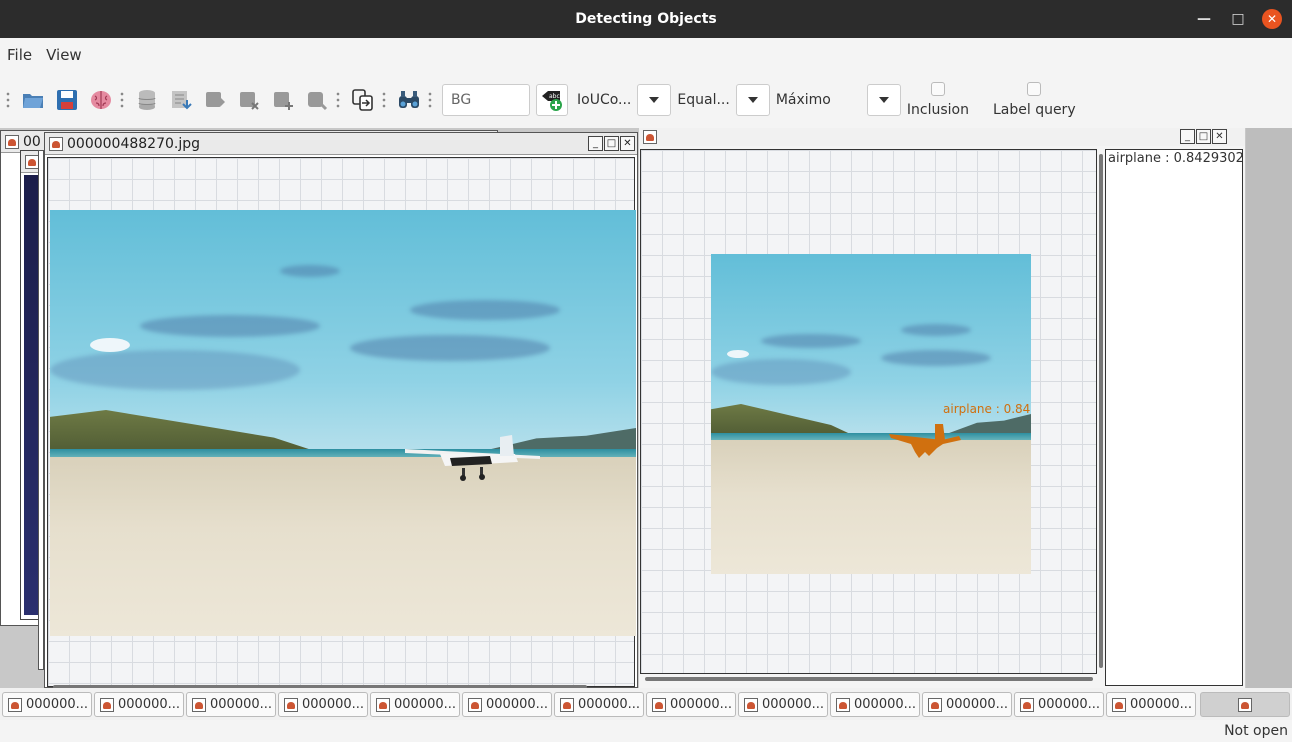 The height and width of the screenshot is (742, 1292). I want to click on iou-combo-dropdown, so click(654, 100).